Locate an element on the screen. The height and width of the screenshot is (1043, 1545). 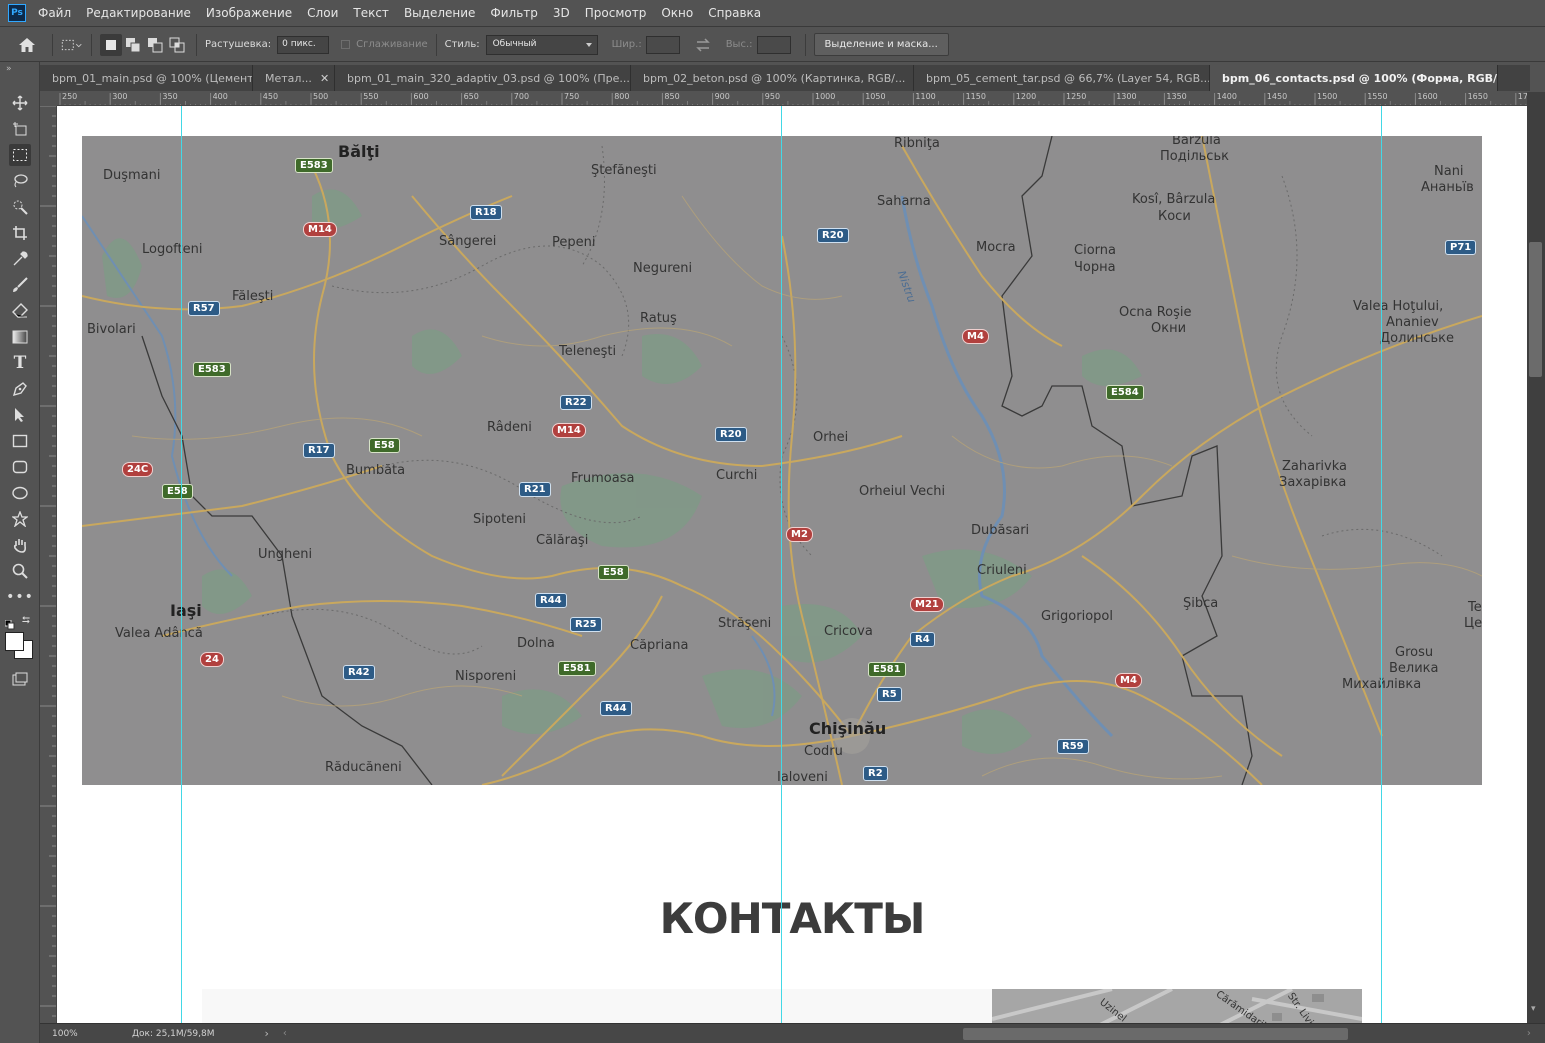
ruler-tick-label: 500 is located at coordinates (321, 96).